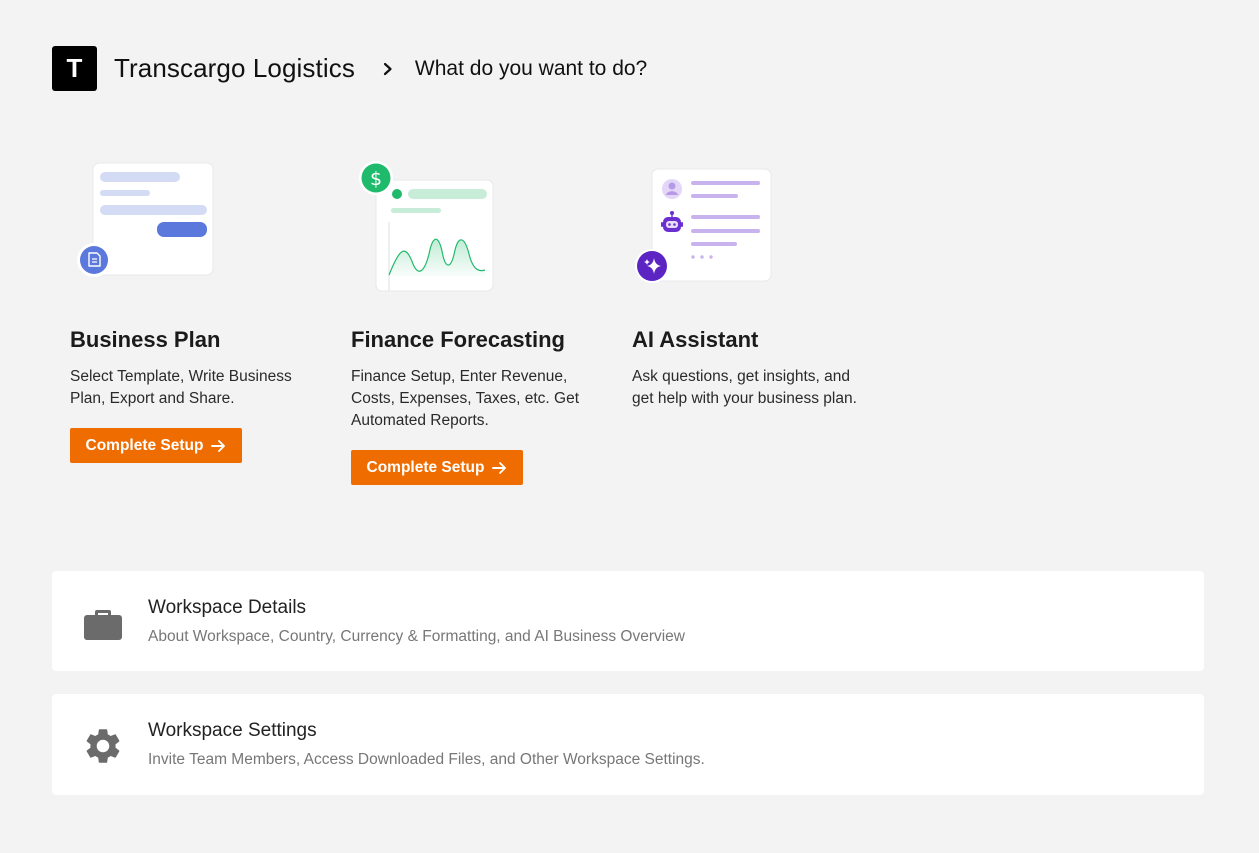  I want to click on document-illustration-icon, so click(145, 219).